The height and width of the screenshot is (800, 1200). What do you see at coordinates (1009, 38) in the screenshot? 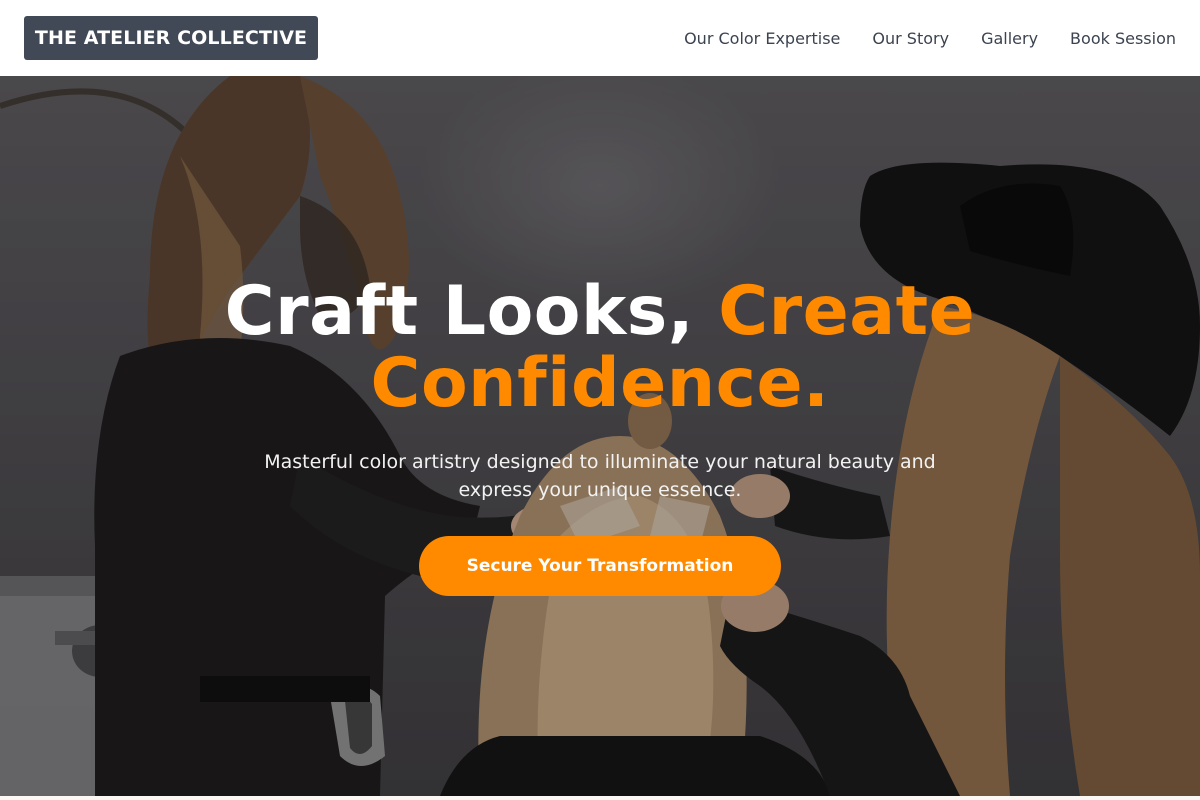
I see `nav-link-gallery: Gallery` at bounding box center [1009, 38].